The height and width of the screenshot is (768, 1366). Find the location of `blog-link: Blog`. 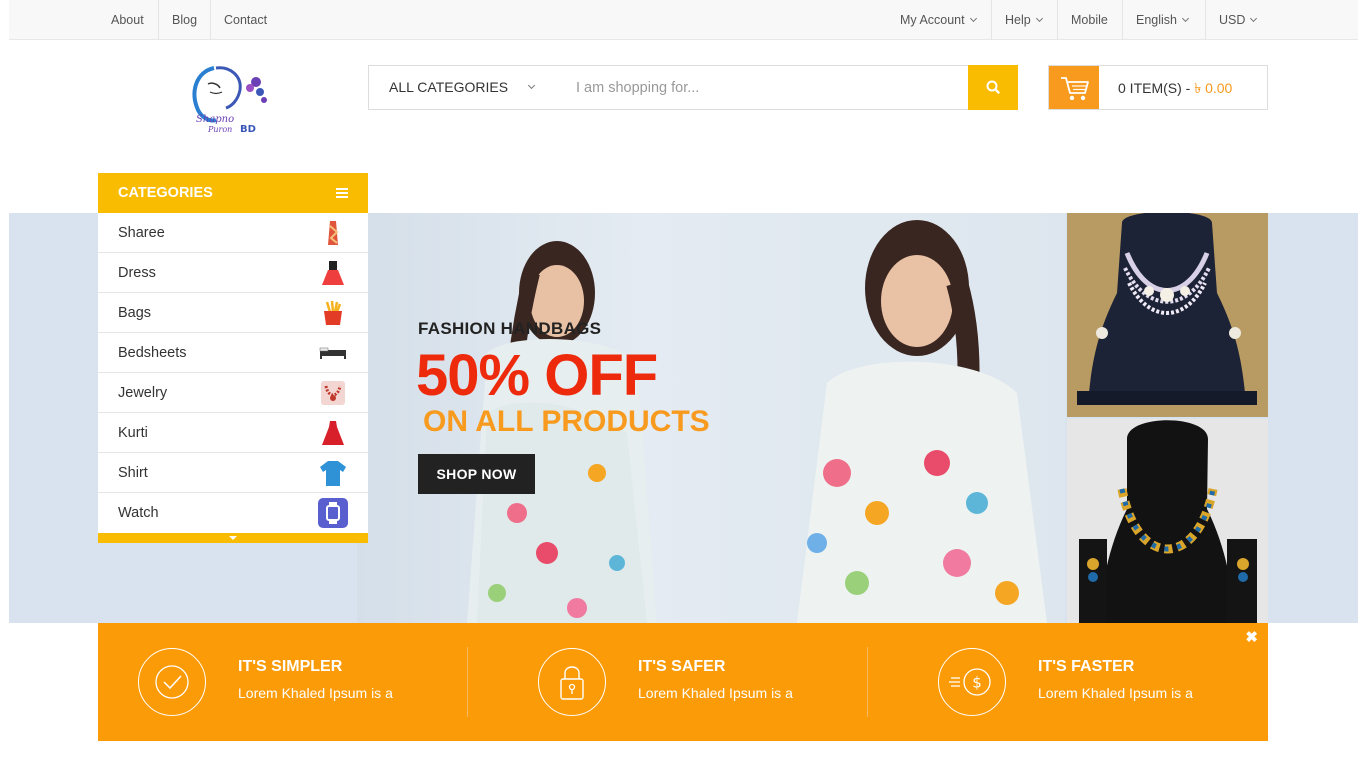

blog-link: Blog is located at coordinates (184, 20).